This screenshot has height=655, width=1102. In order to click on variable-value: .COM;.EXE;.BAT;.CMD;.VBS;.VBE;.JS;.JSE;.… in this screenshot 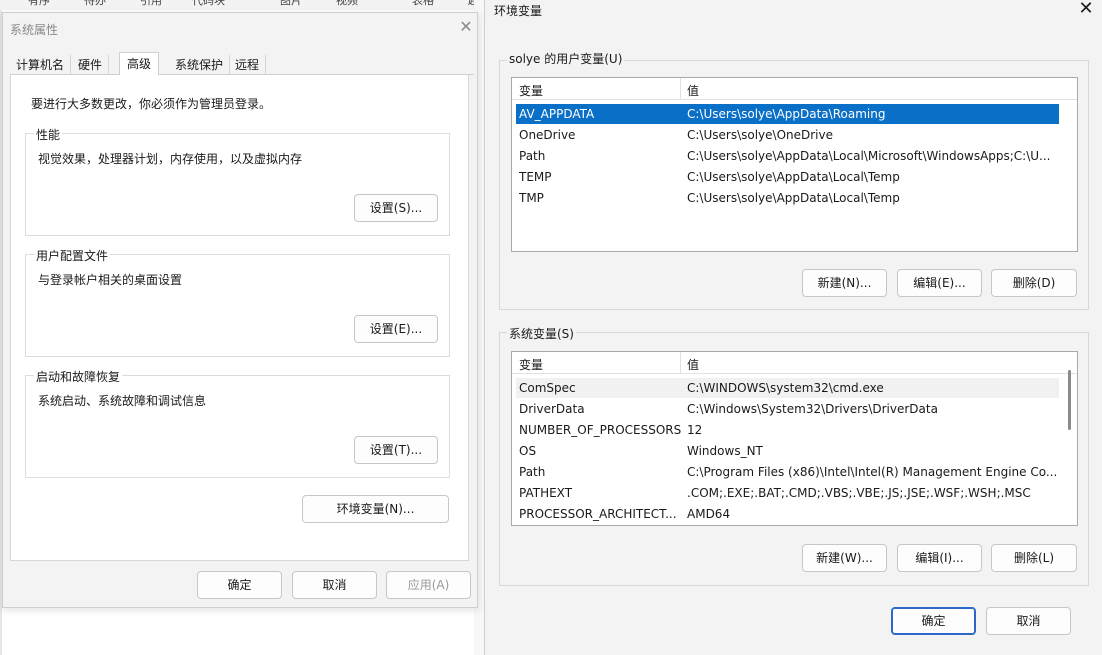, I will do `click(859, 493)`.